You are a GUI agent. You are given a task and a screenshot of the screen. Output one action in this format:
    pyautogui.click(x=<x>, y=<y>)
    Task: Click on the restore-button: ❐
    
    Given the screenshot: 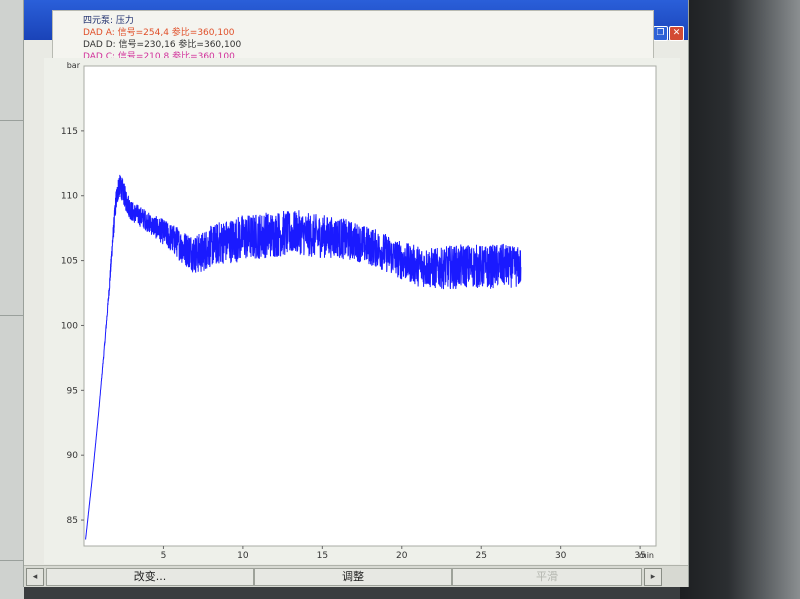 What is the action you would take?
    pyautogui.click(x=660, y=33)
    